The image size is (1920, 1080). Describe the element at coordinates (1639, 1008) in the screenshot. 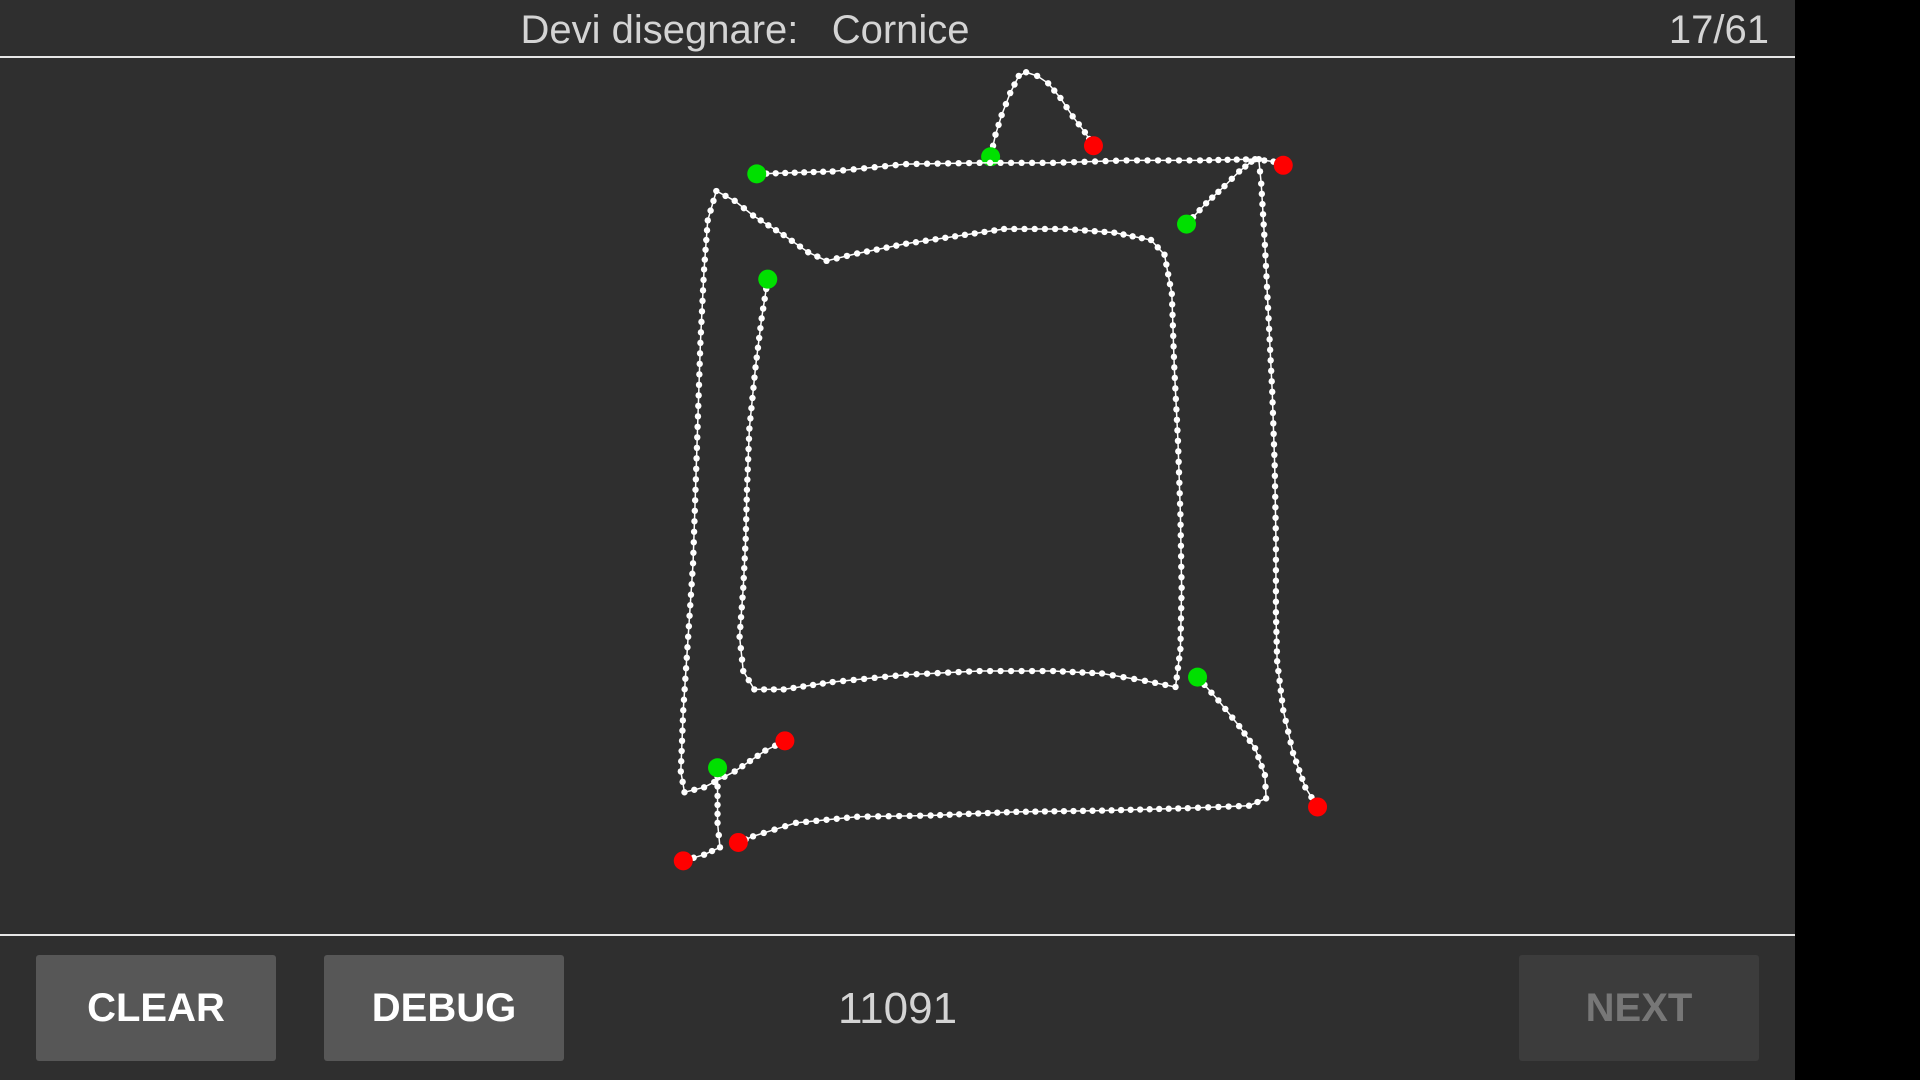

I see `next-button: NEXT` at that location.